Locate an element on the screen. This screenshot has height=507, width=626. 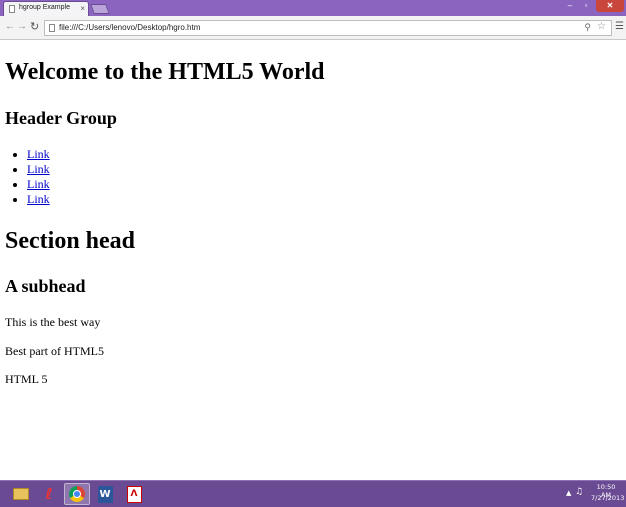
hgroup-subtitle: Header Group is located at coordinates (61, 118).